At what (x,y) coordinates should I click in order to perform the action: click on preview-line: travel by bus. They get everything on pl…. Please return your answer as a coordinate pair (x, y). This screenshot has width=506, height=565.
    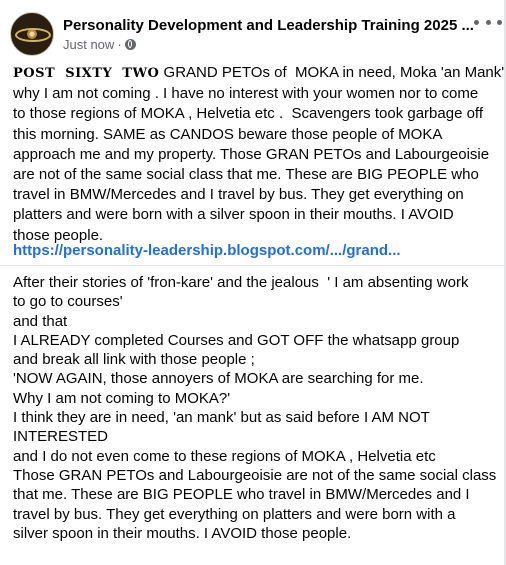
    Looking at the image, I should click on (234, 514).